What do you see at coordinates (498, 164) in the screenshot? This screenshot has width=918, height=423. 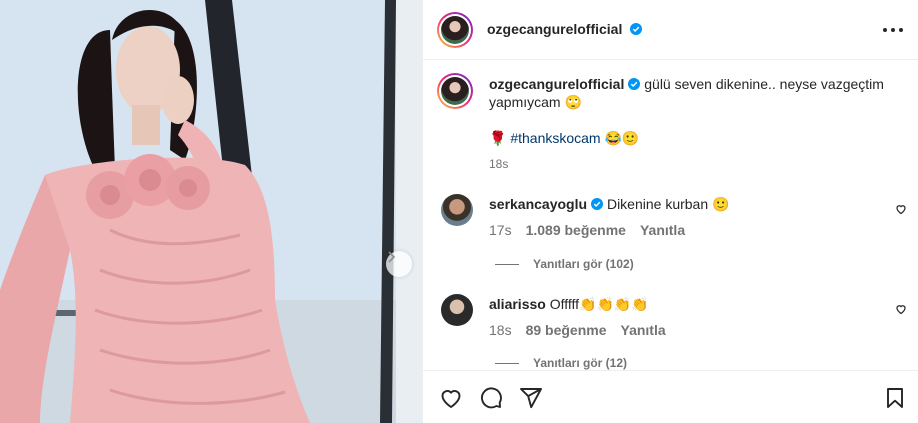 I see `post-time: 18s` at bounding box center [498, 164].